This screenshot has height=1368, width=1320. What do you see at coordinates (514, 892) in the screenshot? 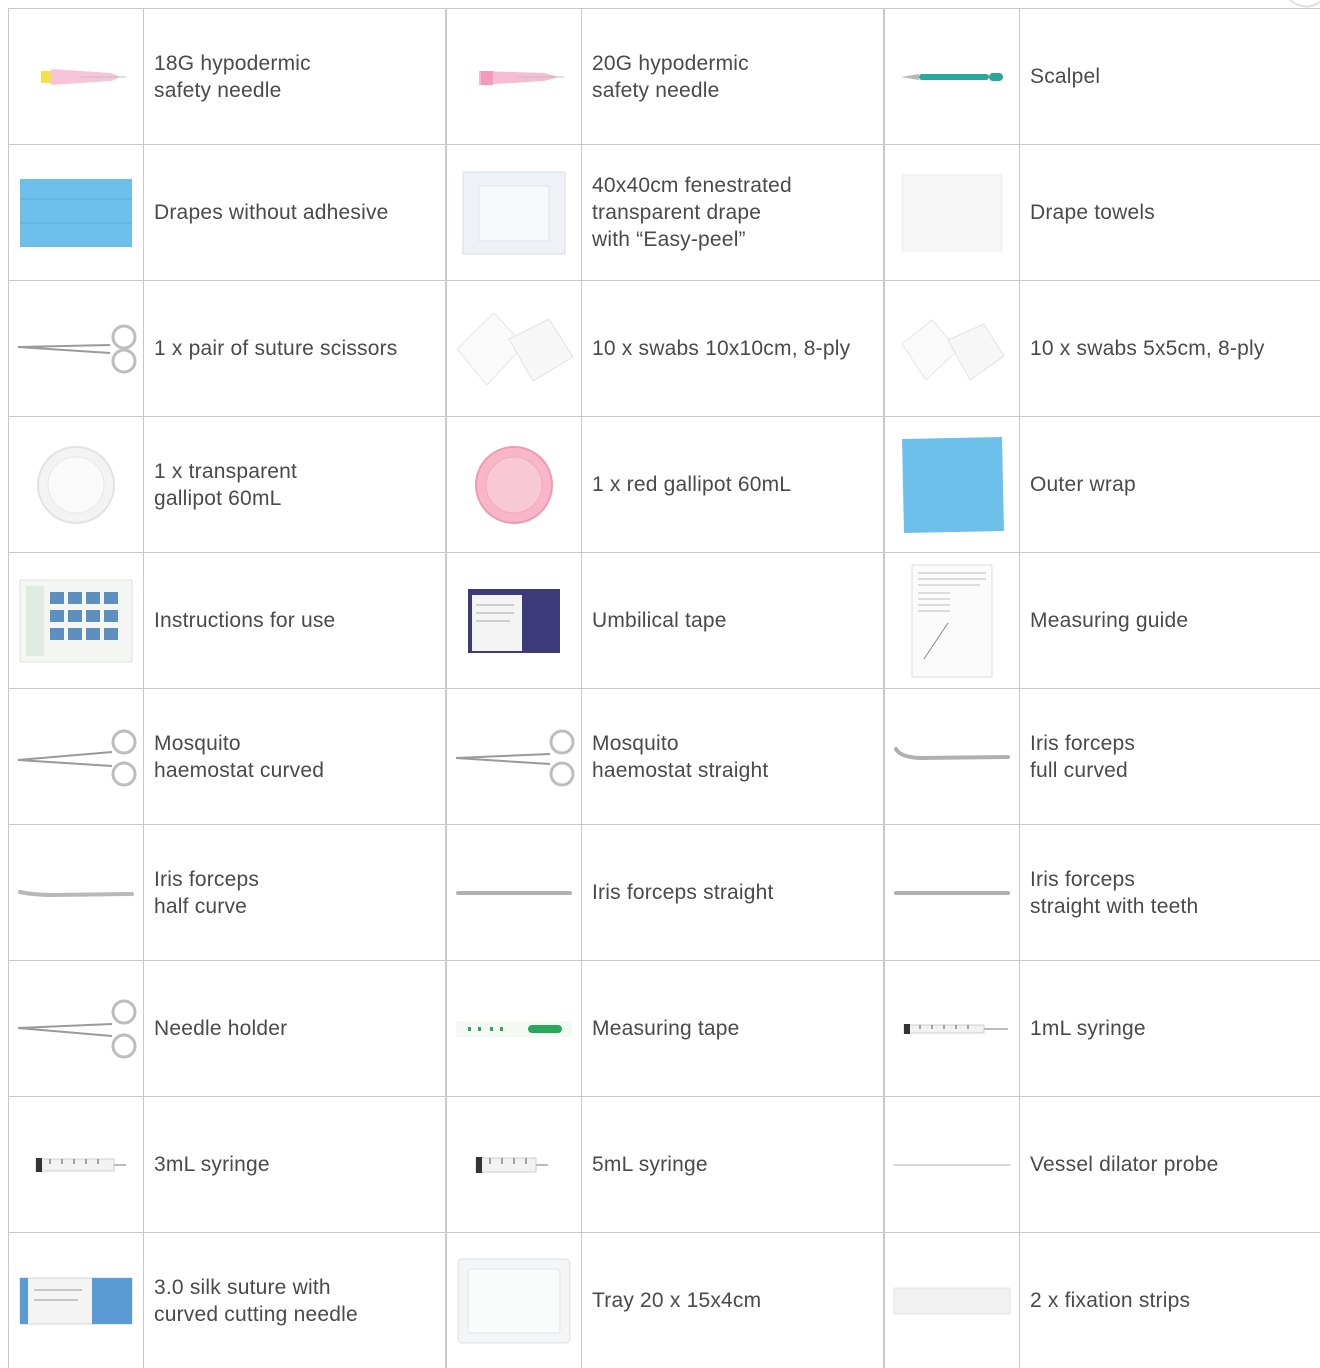
I see `forceps-straight-icon` at bounding box center [514, 892].